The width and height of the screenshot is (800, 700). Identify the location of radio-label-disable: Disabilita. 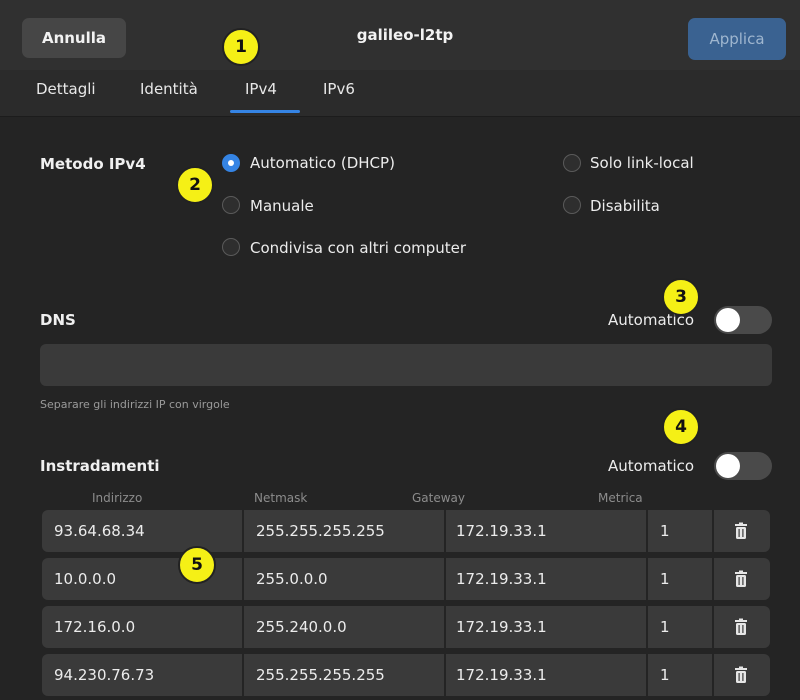
(625, 206).